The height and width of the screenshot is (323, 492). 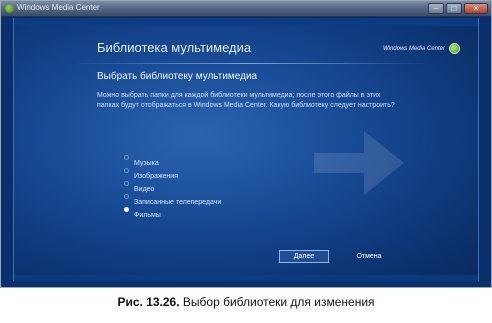 I want to click on option-video: Видео, so click(x=172, y=185).